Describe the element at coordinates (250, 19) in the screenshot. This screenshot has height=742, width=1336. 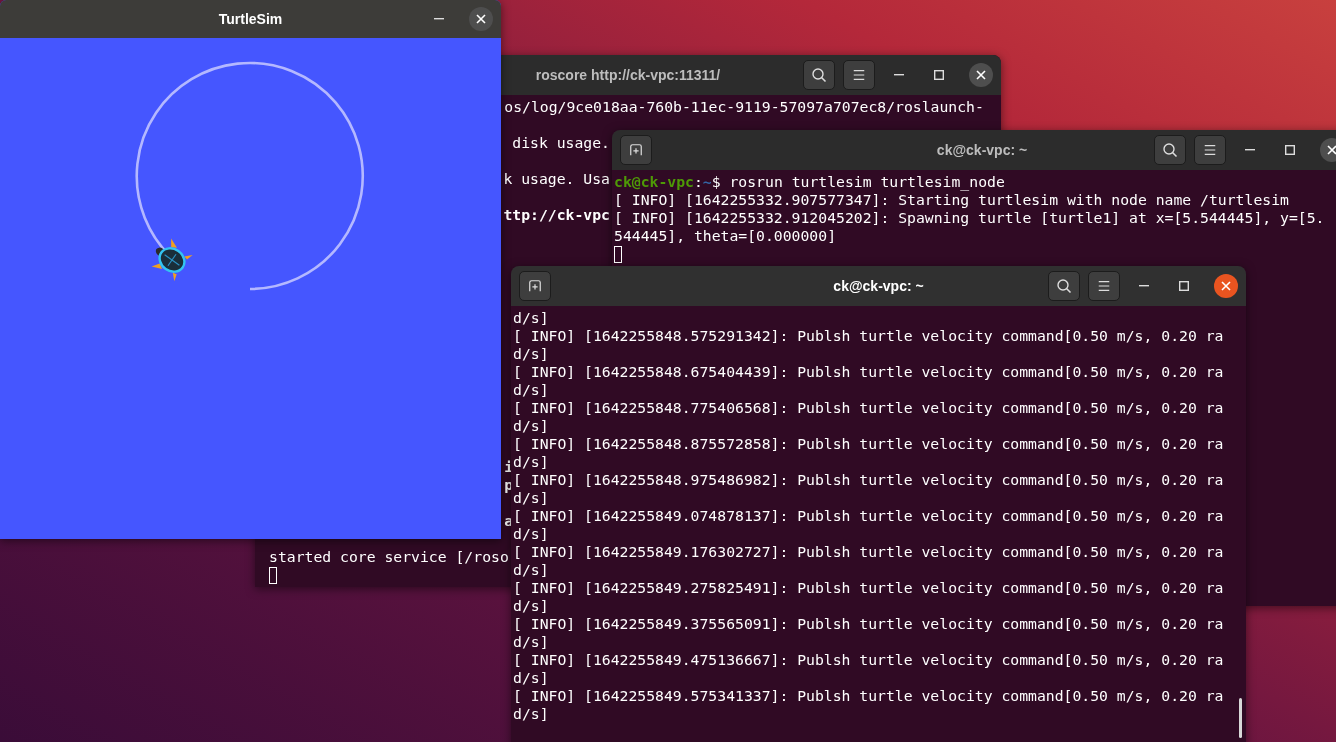
I see `window-title: TurtleSim` at that location.